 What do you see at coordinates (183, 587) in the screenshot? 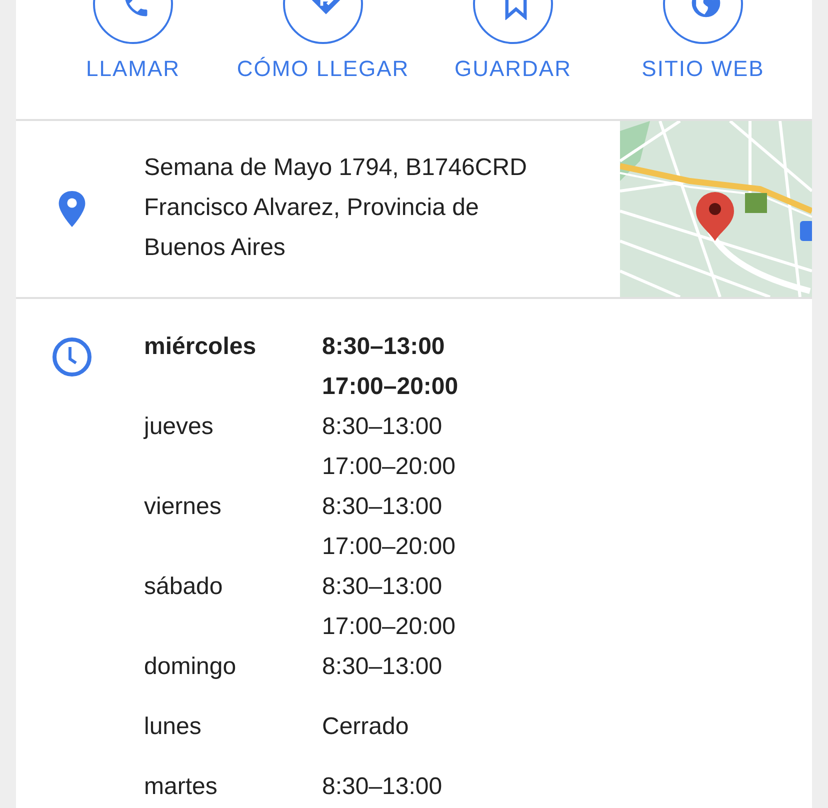
I see `day-label: sábado` at bounding box center [183, 587].